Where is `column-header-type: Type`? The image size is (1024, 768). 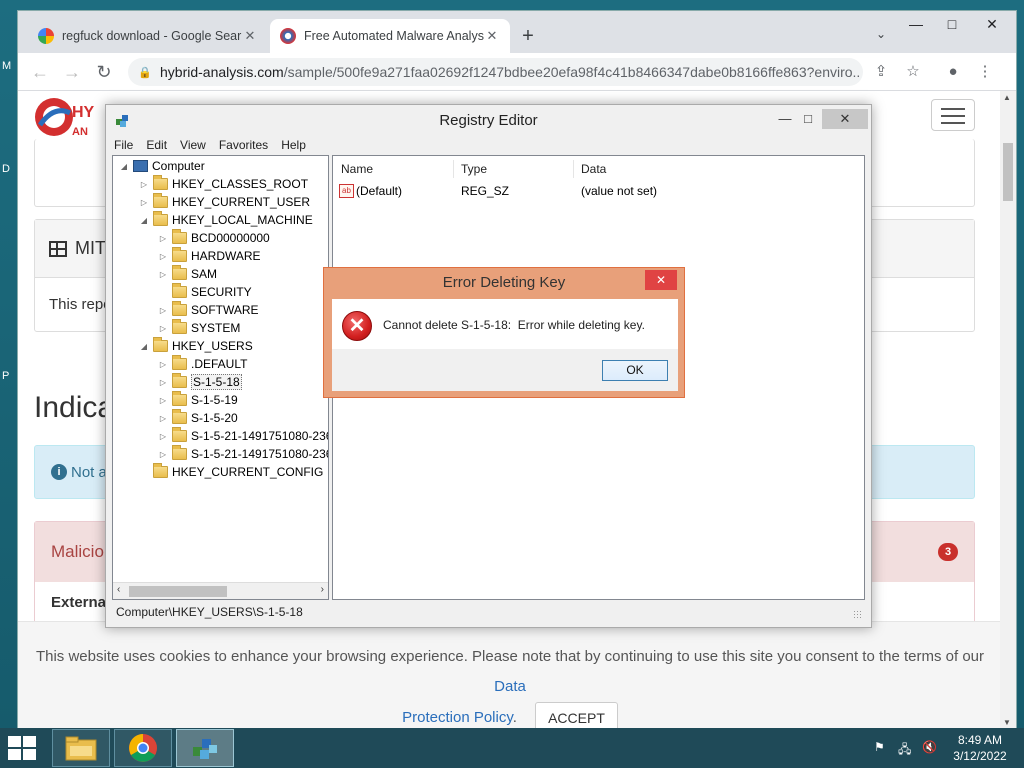
column-header-type: Type is located at coordinates (474, 169).